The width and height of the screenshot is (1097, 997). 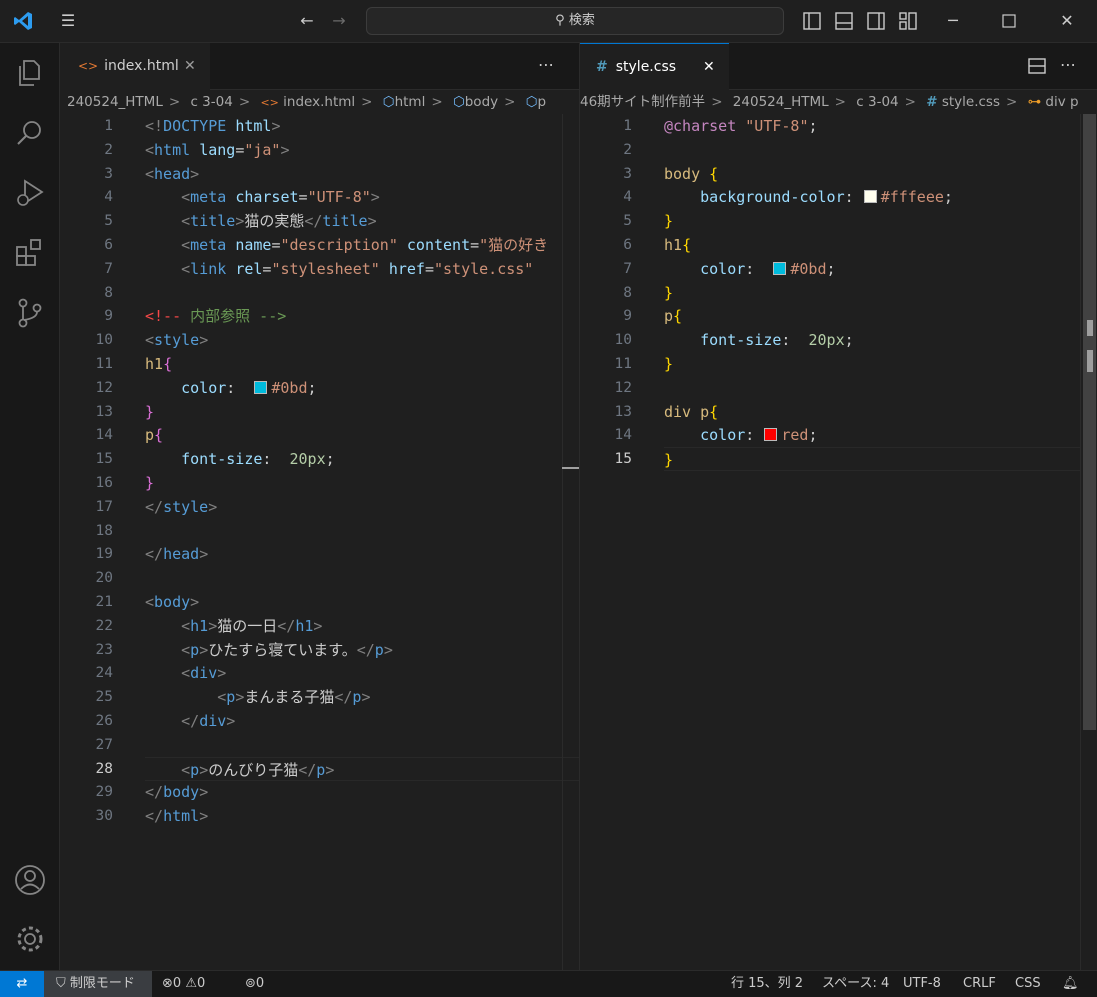 I want to click on code-line: <!DOCTYPE html>, so click(x=362, y=126).